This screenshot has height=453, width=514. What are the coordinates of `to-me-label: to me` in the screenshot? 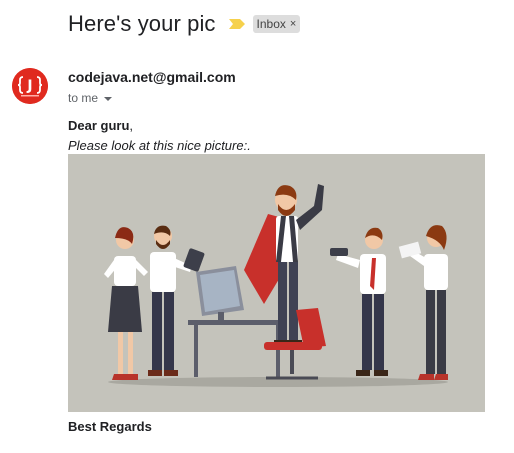 It's located at (83, 98).